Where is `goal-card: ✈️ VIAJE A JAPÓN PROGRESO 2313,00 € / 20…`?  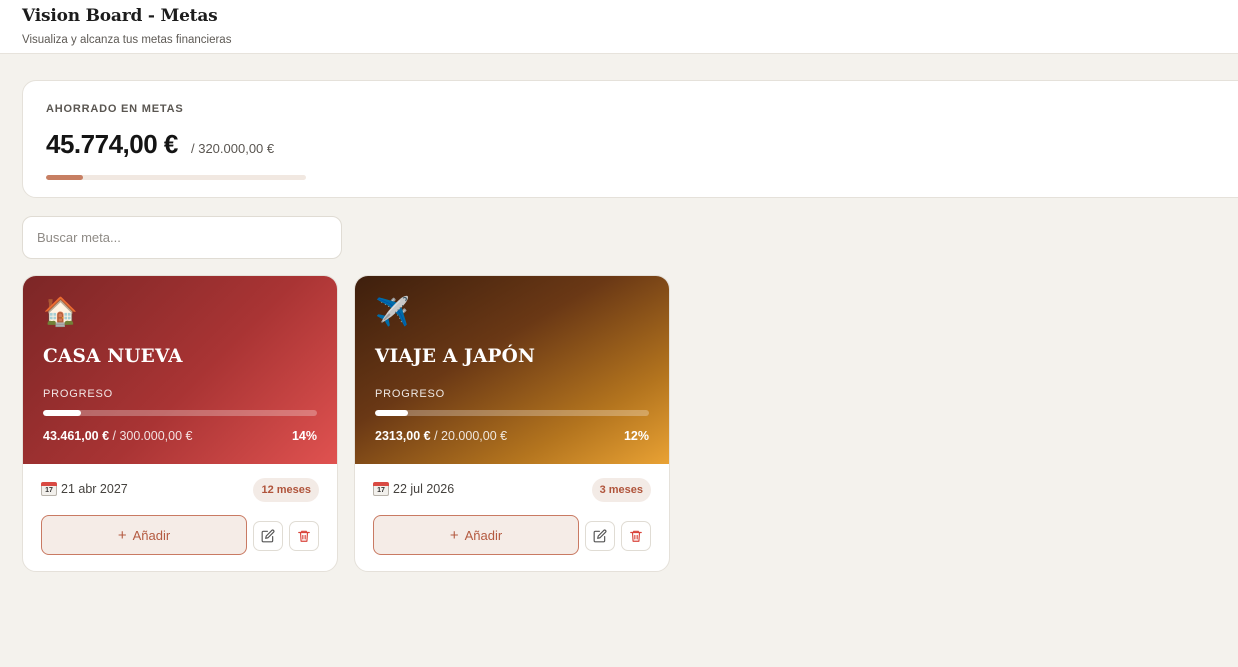 goal-card: ✈️ VIAJE A JAPÓN PROGRESO 2313,00 € / 20… is located at coordinates (512, 423).